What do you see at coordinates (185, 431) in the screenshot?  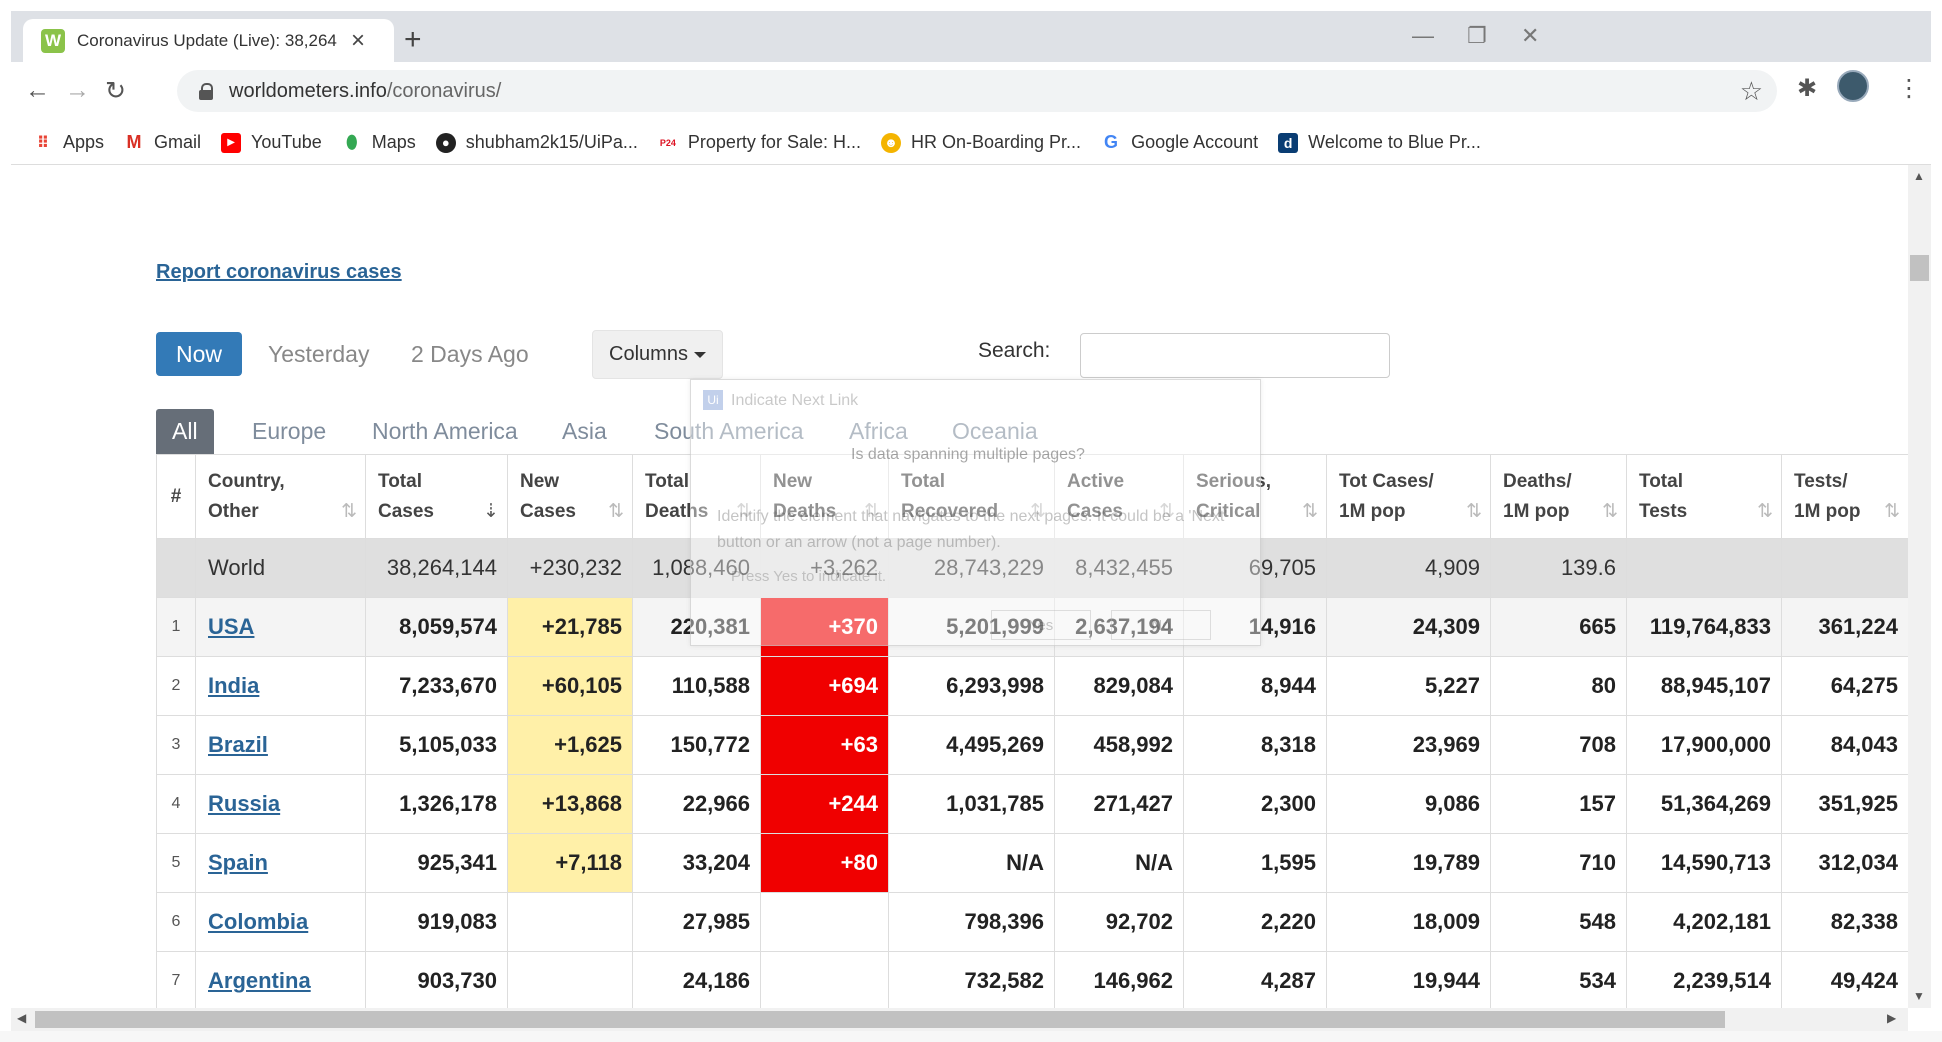 I see `region-tab-all: All` at bounding box center [185, 431].